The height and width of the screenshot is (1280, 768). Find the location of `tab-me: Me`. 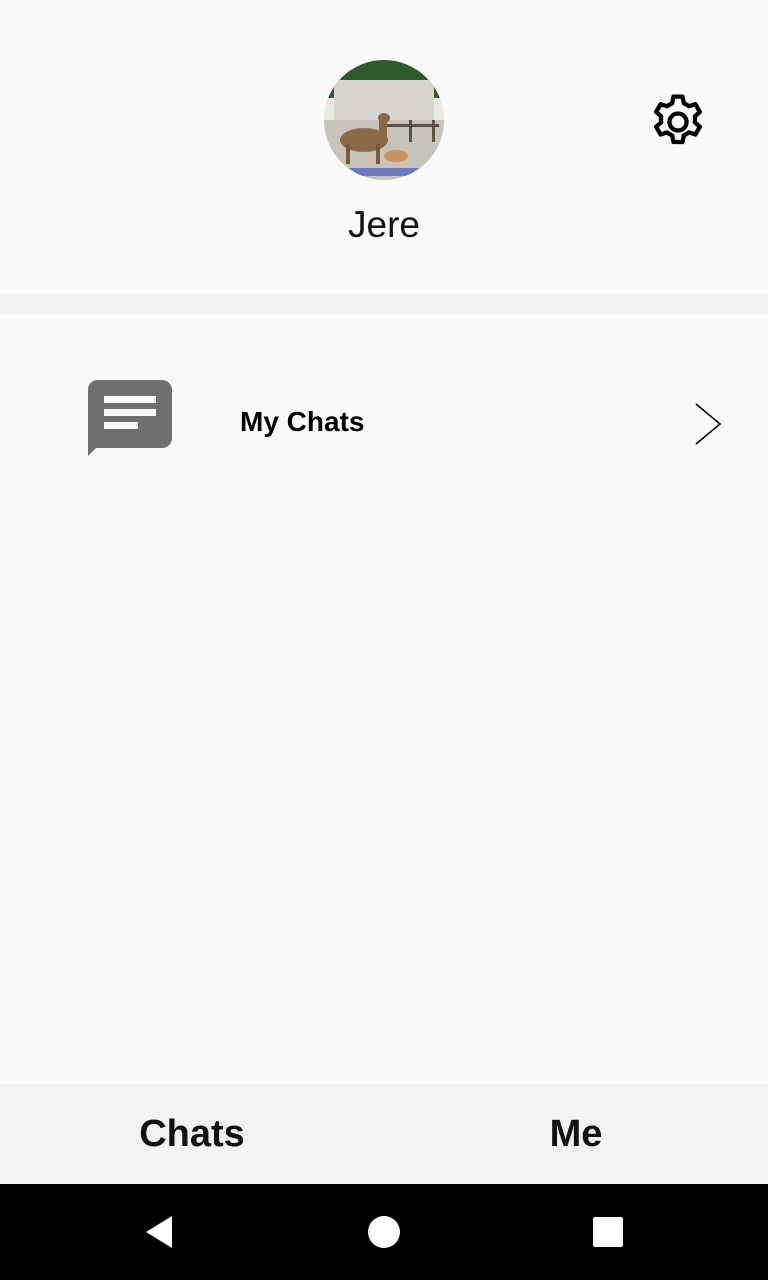

tab-me: Me is located at coordinates (576, 1134).